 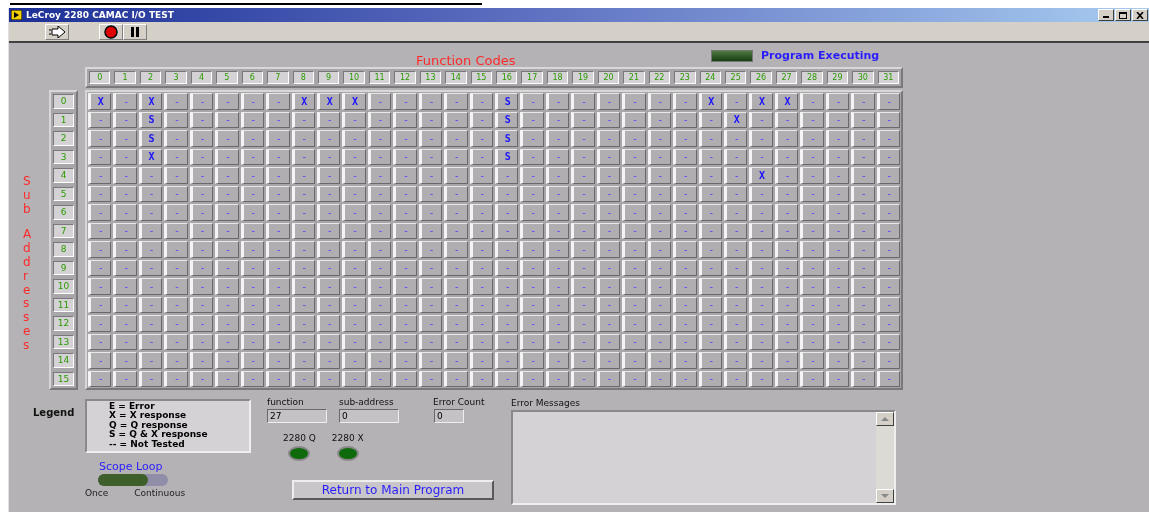 What do you see at coordinates (135, 31) in the screenshot?
I see `pause-button` at bounding box center [135, 31].